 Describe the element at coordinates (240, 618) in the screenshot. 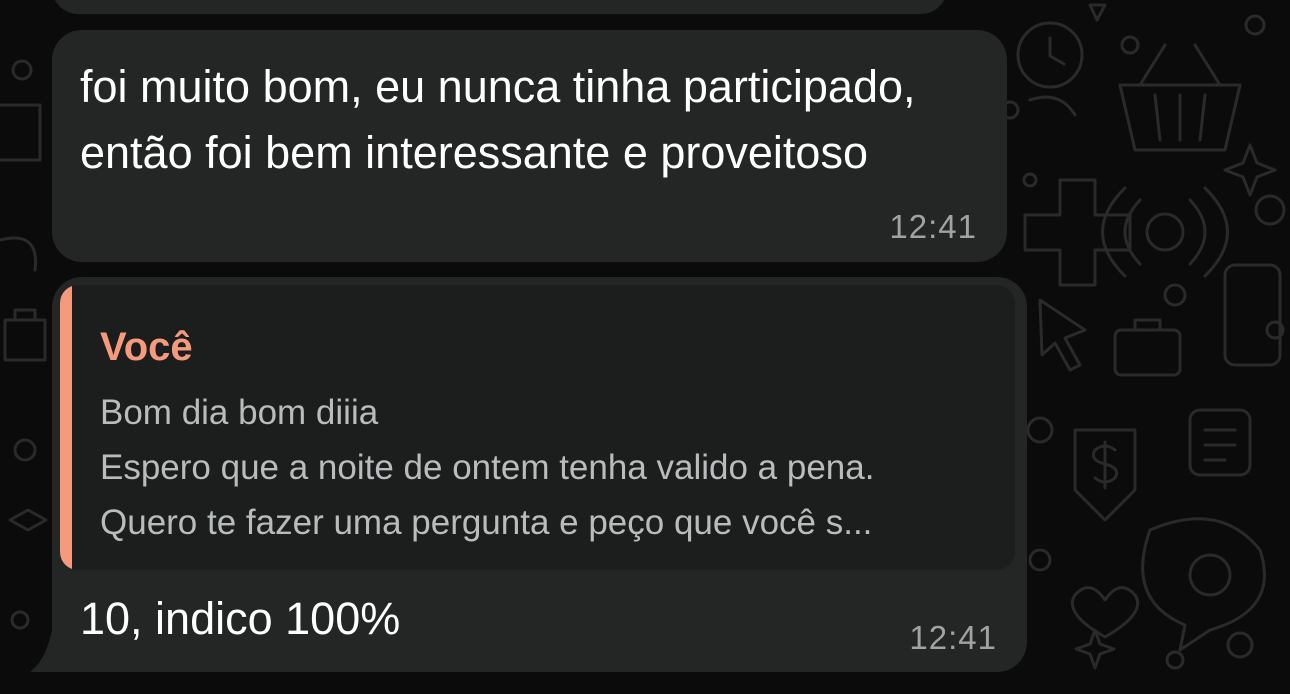

I see `message-text: 10, indico 100%` at that location.